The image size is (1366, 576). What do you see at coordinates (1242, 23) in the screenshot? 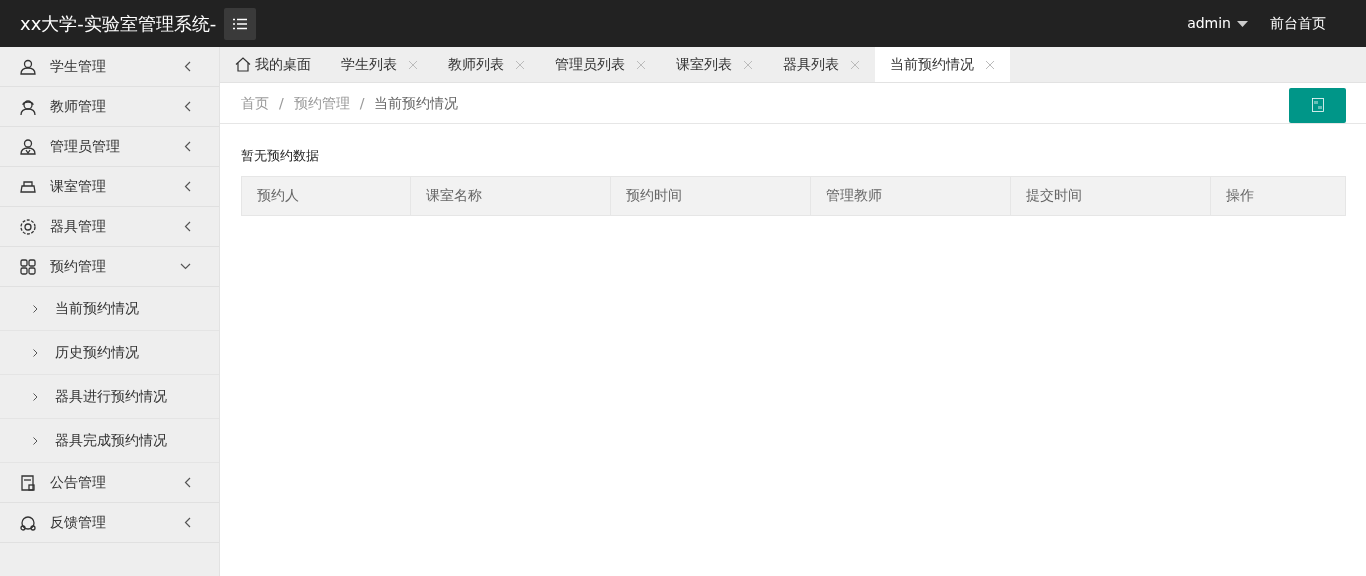
I see `caret-down-icon` at bounding box center [1242, 23].